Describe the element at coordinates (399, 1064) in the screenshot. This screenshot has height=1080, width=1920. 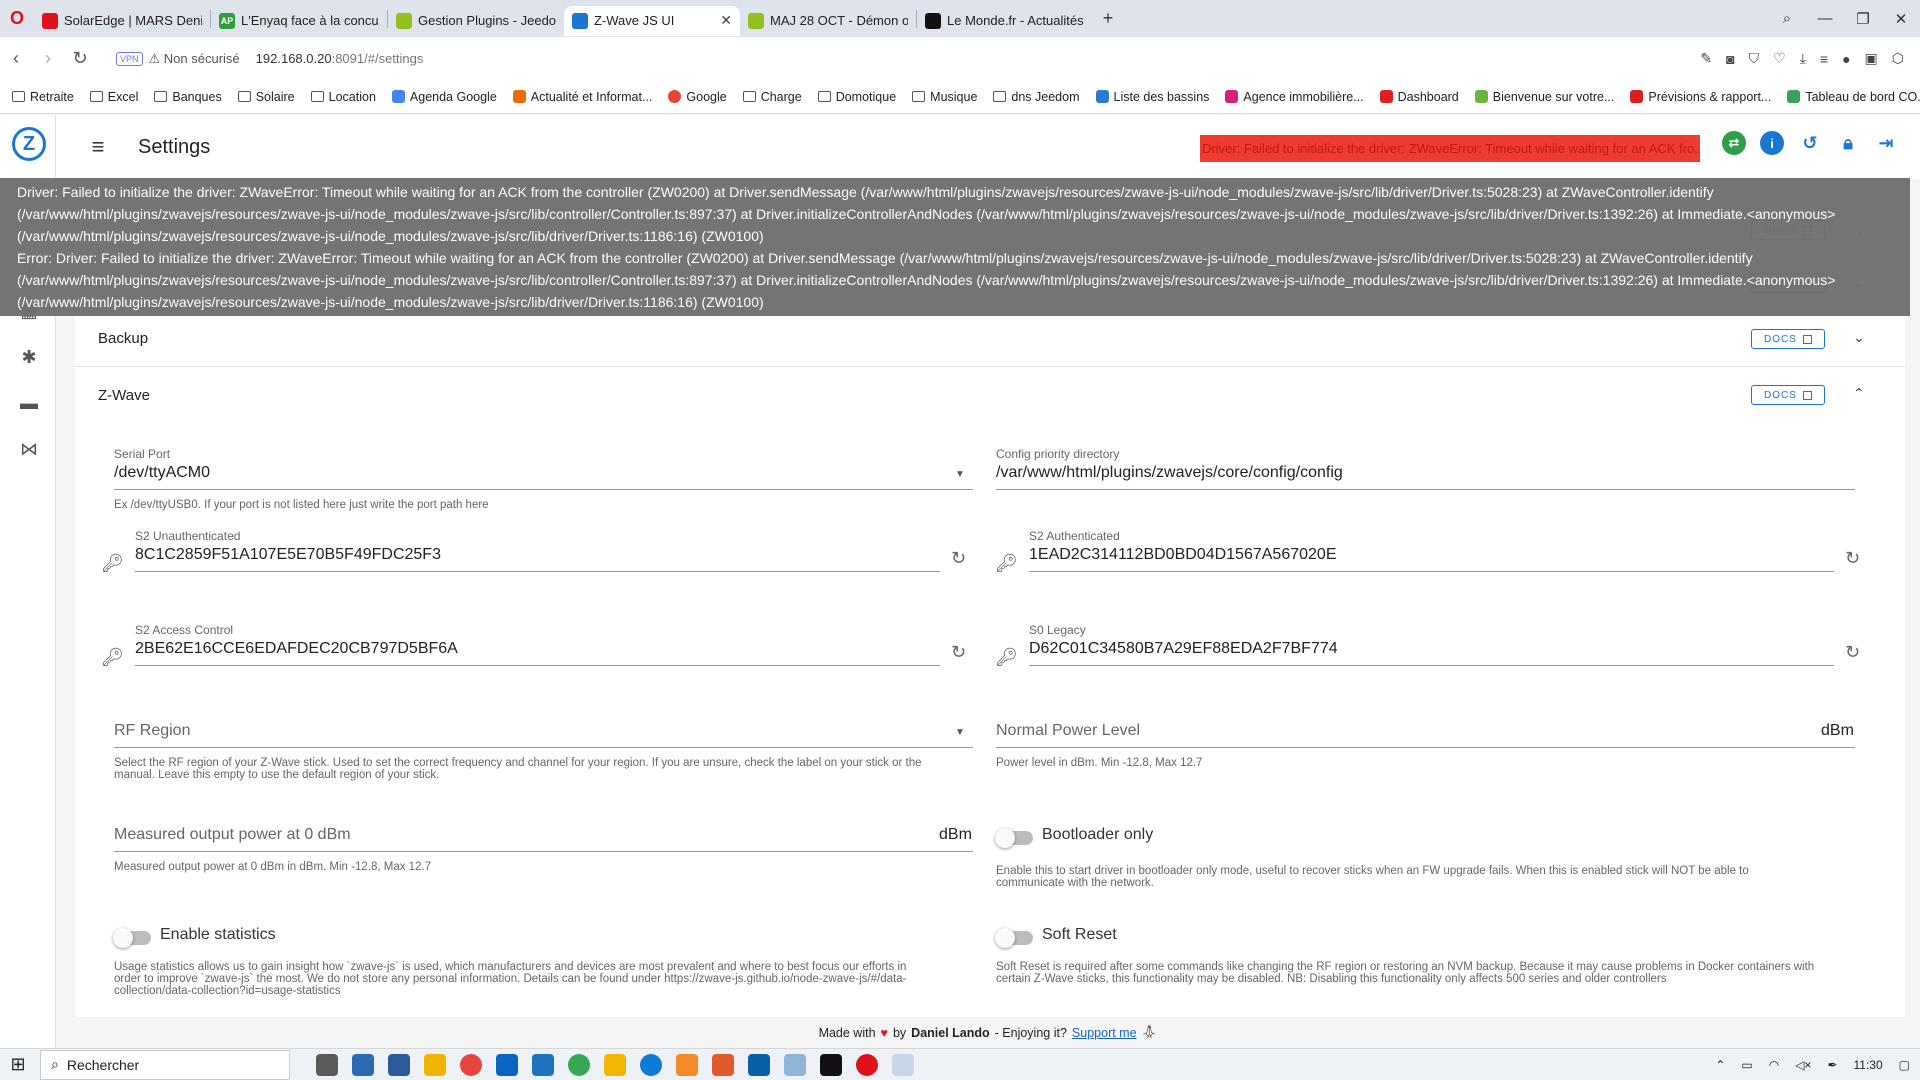
I see `remote-desktop-icon` at that location.